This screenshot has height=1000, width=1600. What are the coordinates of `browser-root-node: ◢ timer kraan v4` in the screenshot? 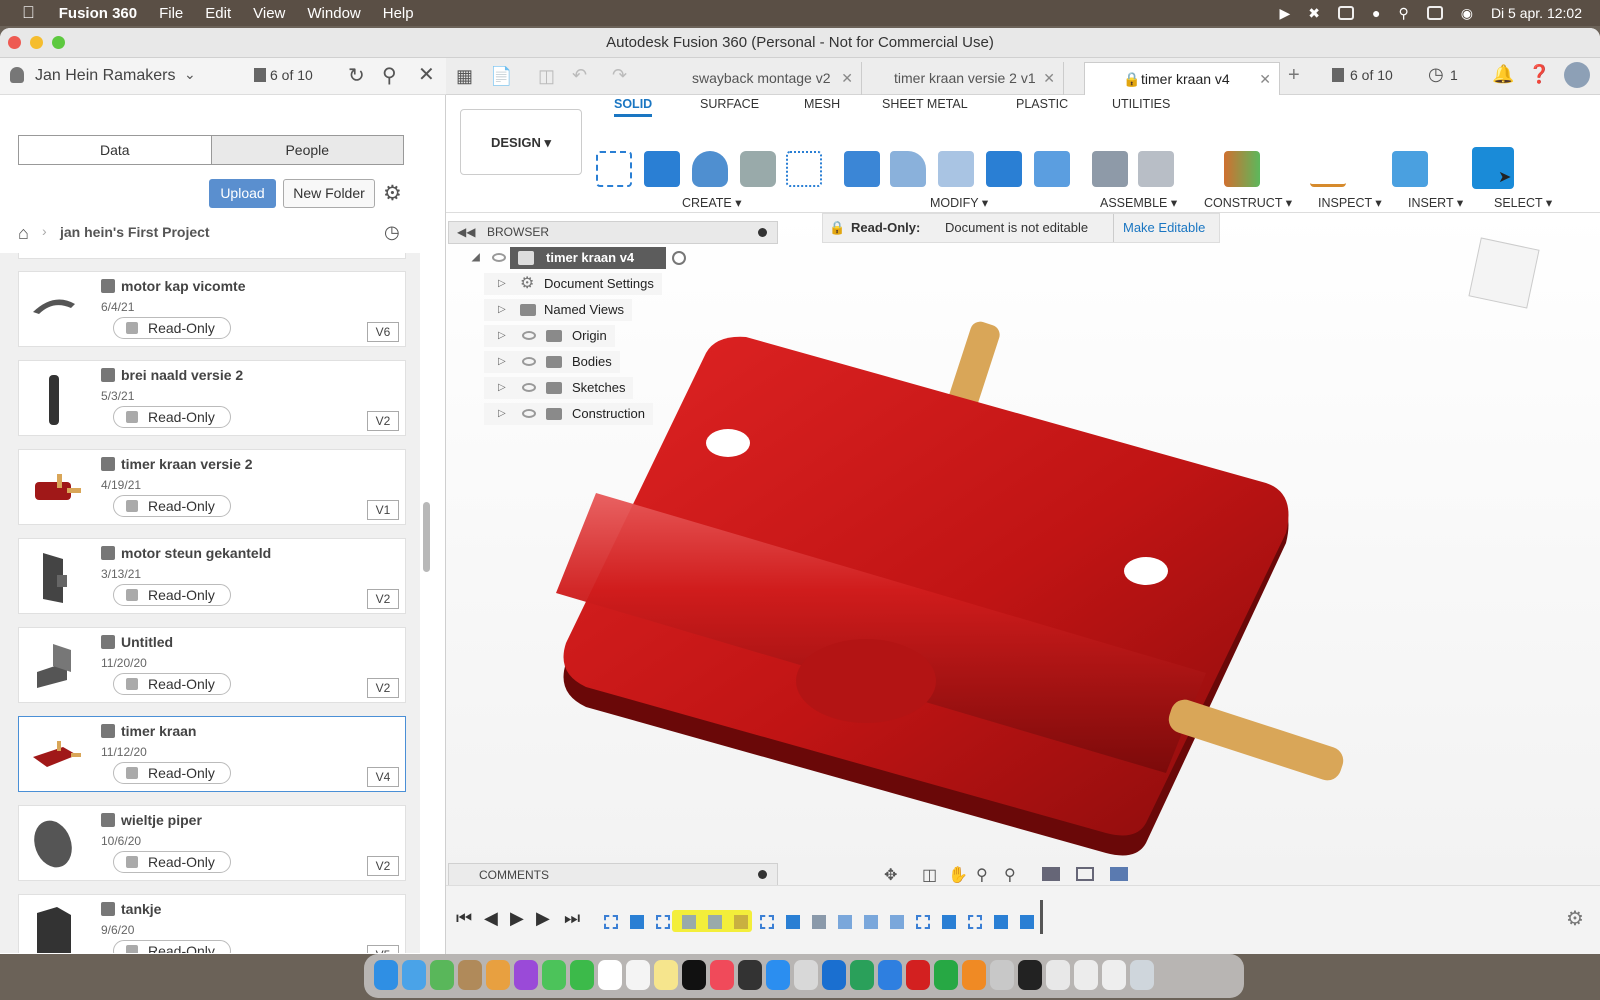 It's located at (579, 258).